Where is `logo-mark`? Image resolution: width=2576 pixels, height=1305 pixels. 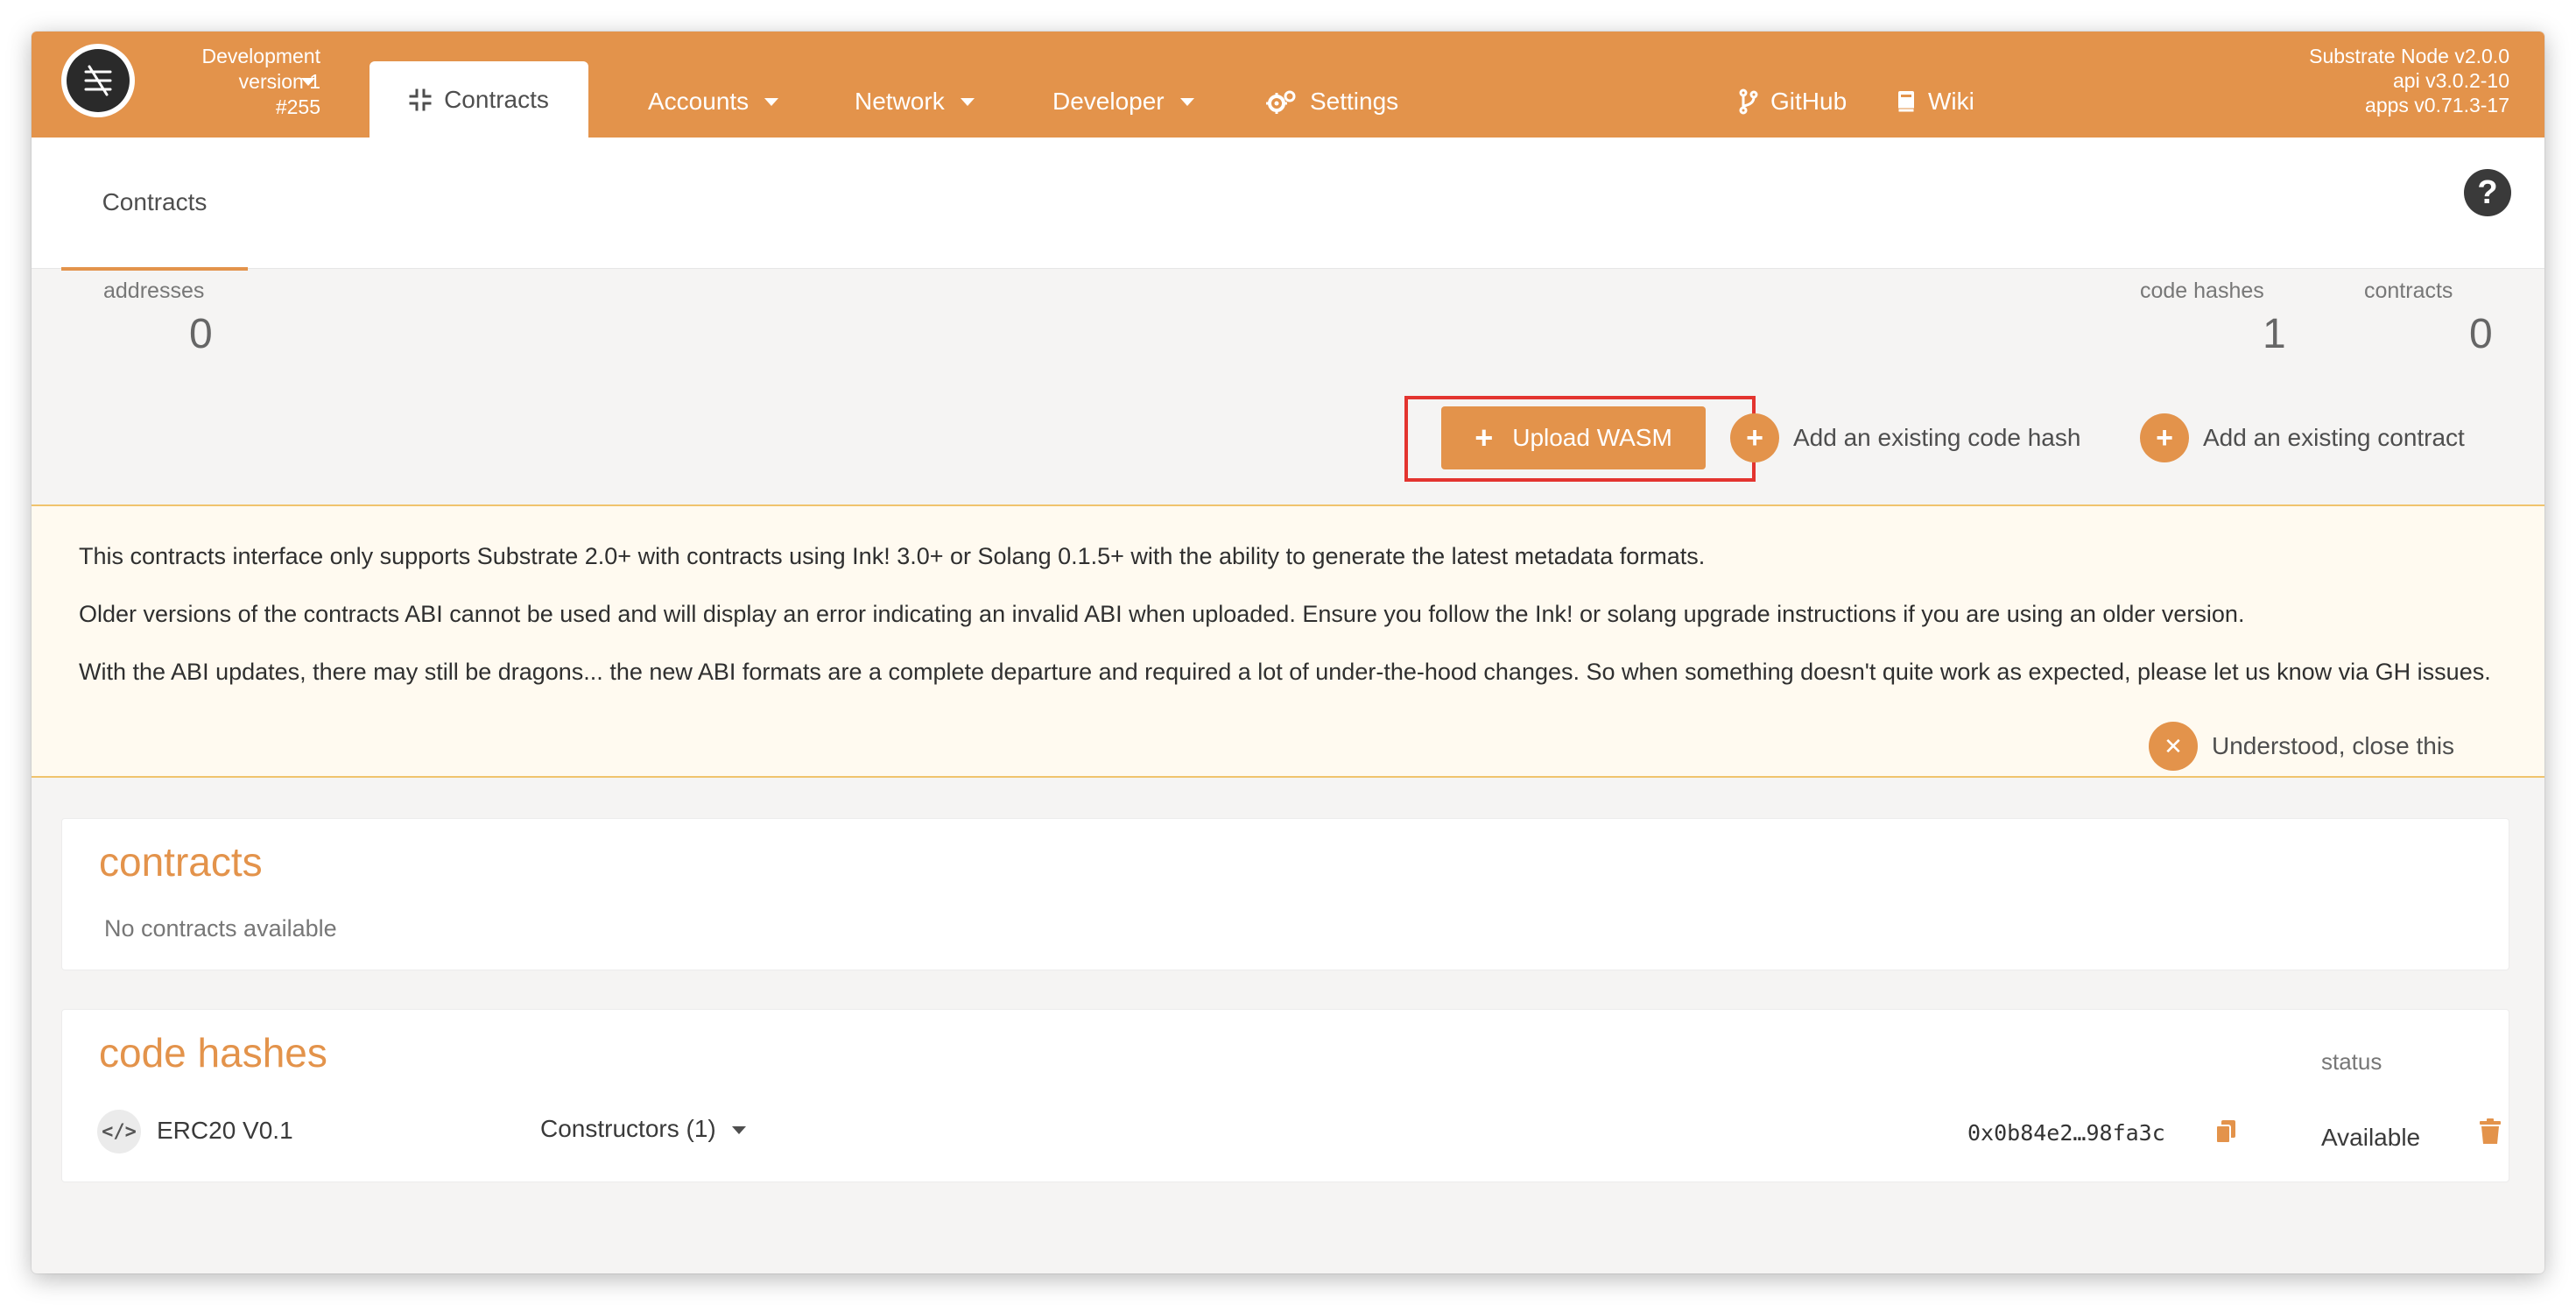
logo-mark is located at coordinates (98, 81).